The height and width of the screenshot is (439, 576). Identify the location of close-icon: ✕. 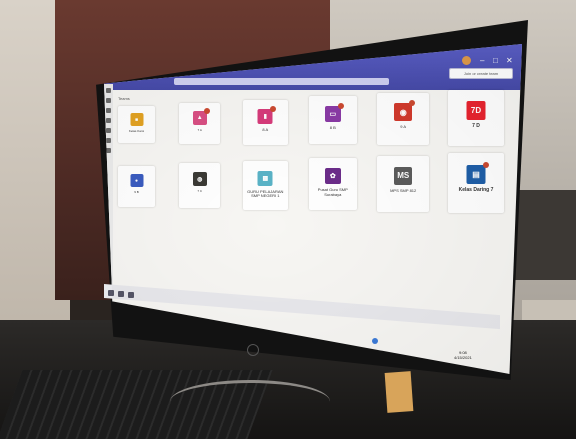
(509, 60).